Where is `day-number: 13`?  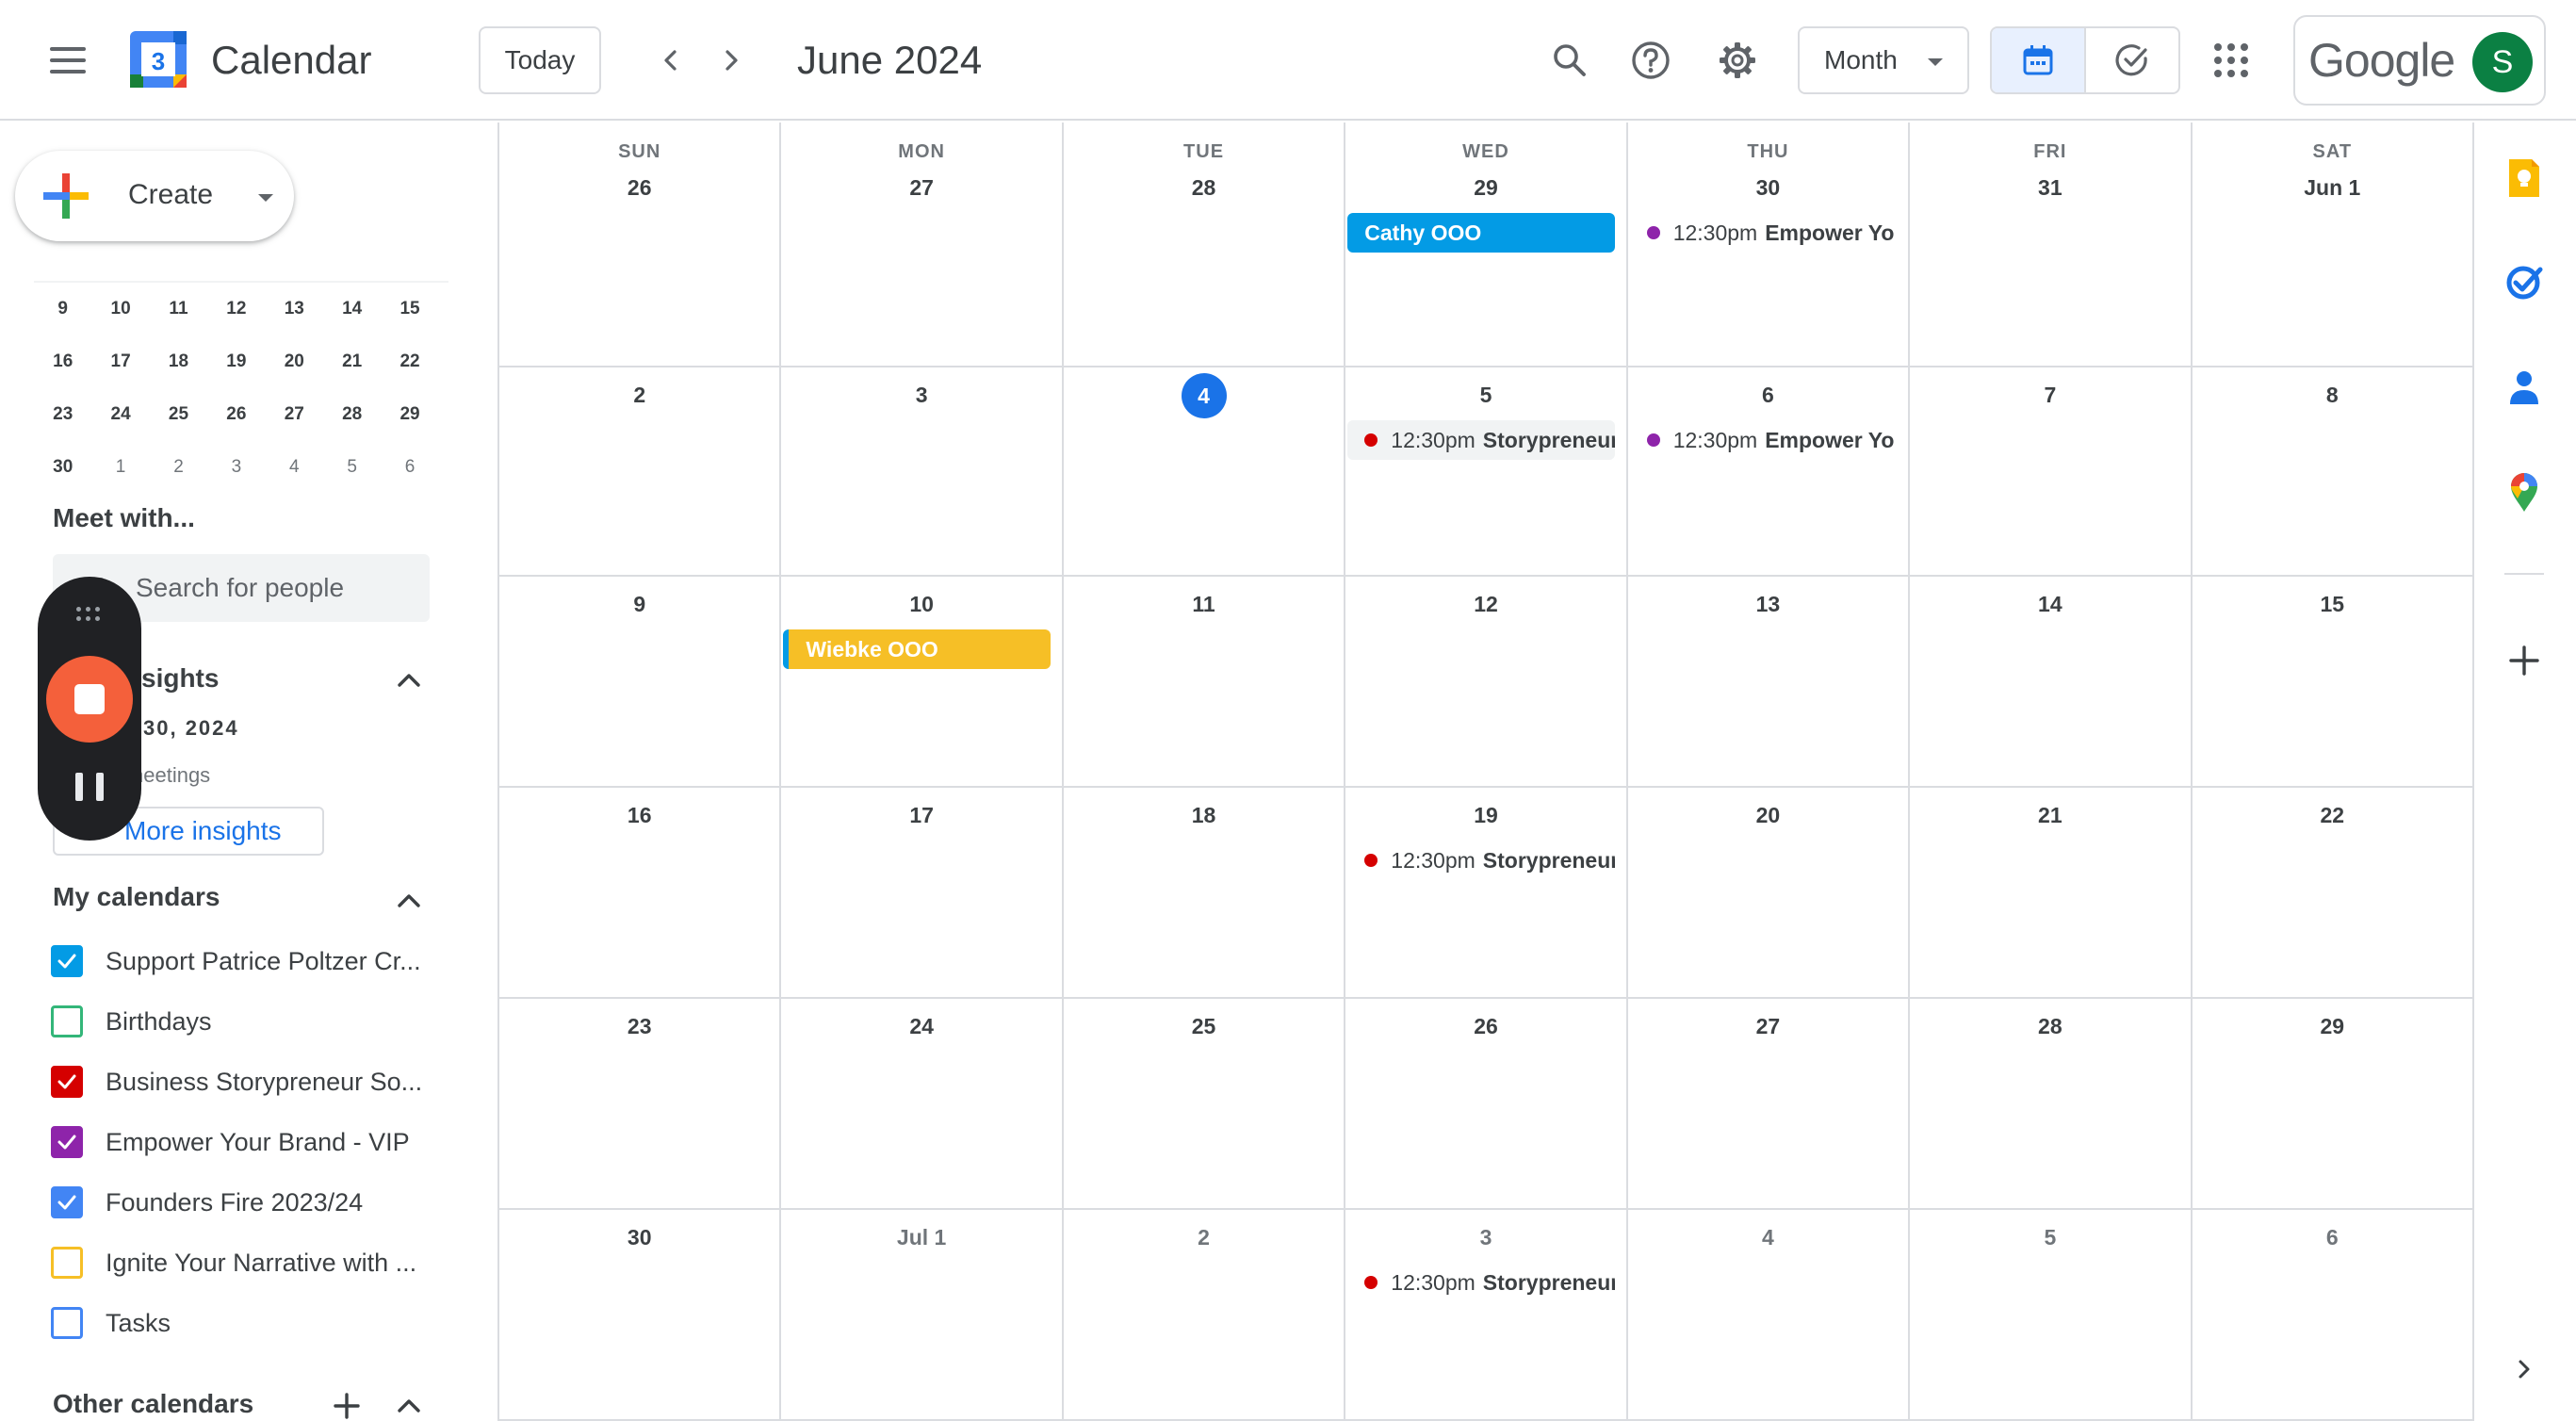
day-number: 13 is located at coordinates (1768, 604).